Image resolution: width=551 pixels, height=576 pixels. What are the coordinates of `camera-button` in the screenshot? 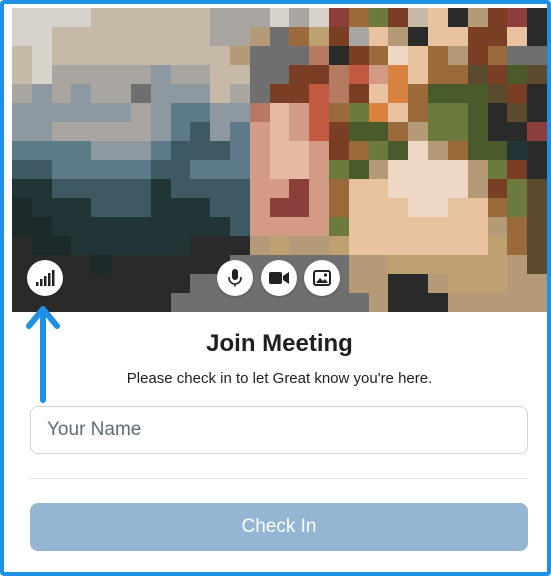 It's located at (279, 278).